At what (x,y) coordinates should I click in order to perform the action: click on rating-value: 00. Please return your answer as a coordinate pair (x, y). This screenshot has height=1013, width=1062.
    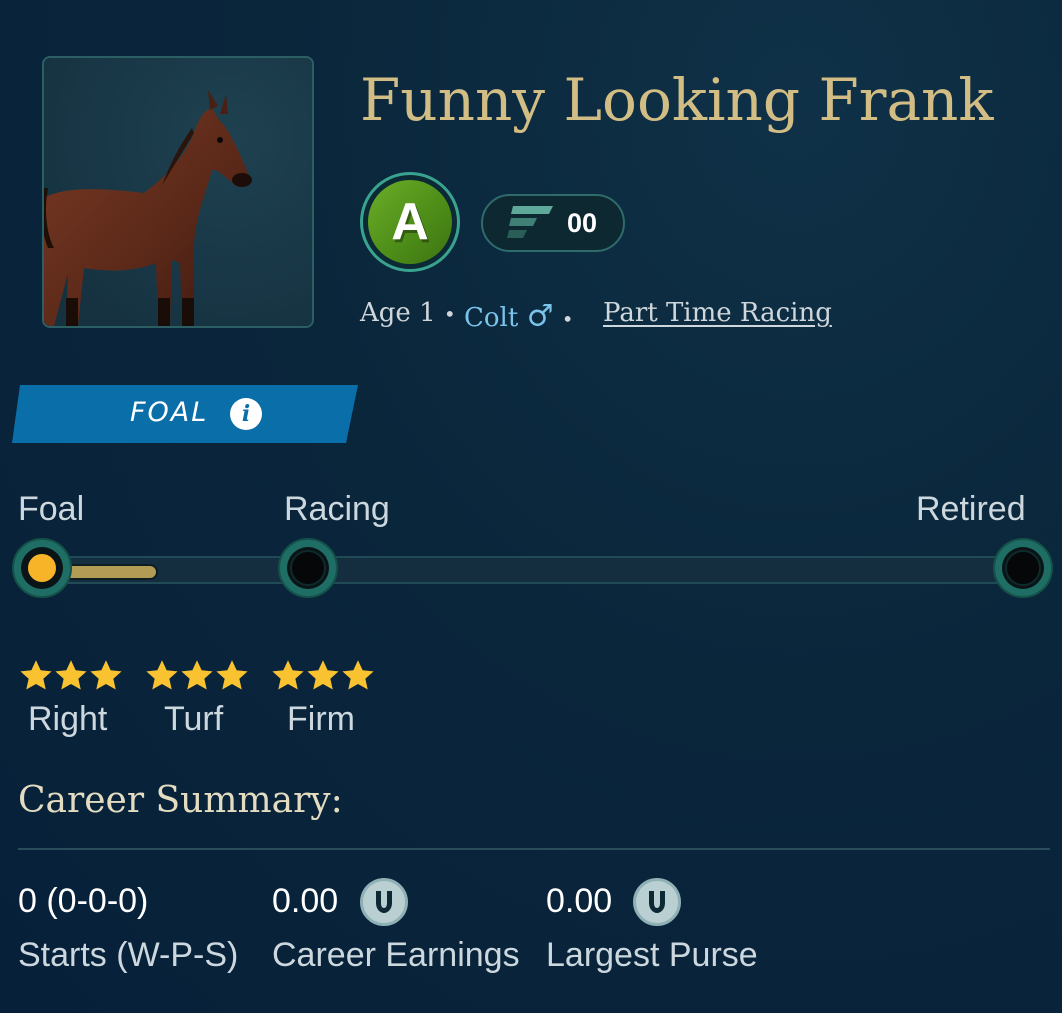
    Looking at the image, I should click on (582, 223).